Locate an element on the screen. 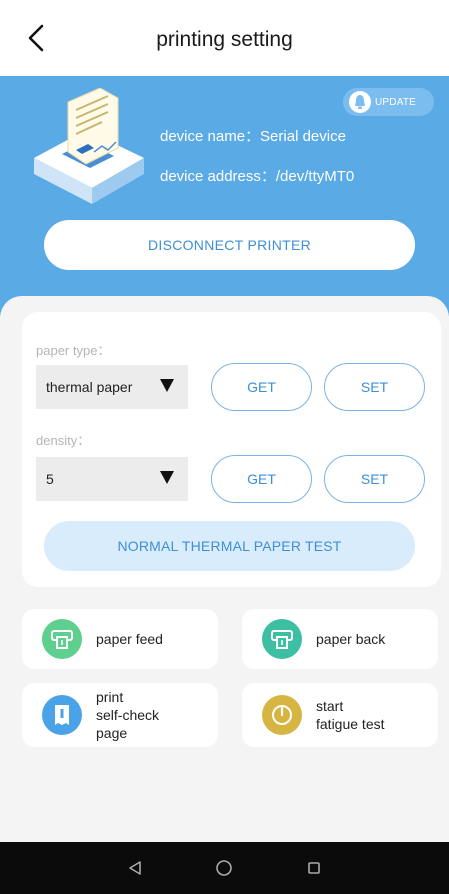  device-name: device name：Serial device is located at coordinates (253, 136).